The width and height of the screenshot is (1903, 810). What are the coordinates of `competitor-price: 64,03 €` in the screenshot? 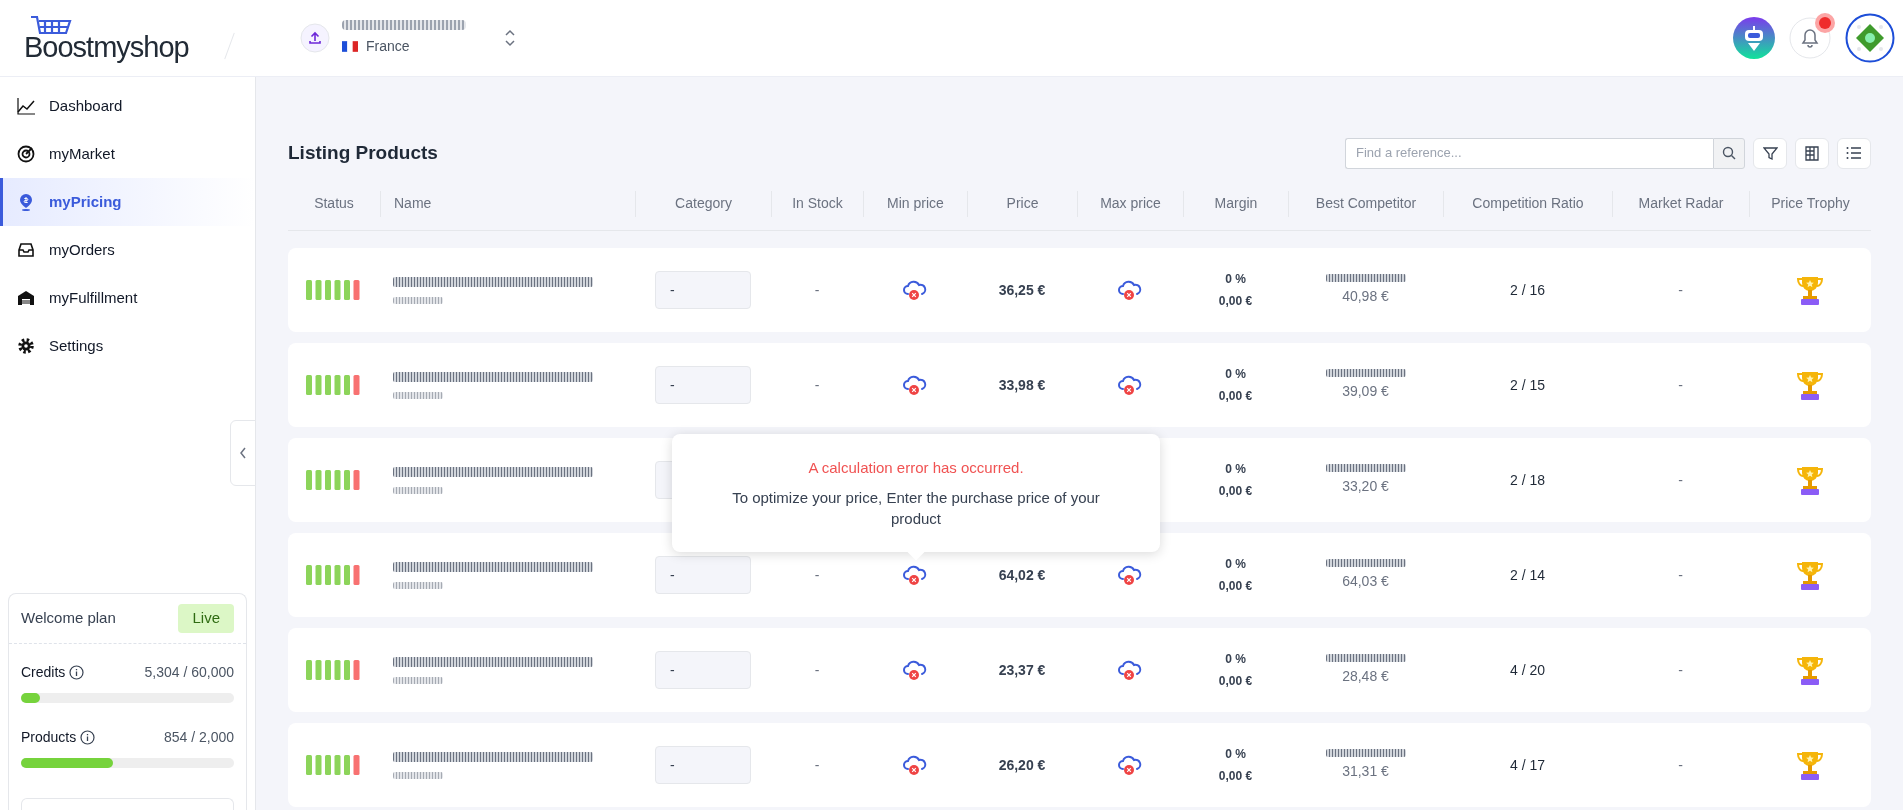 It's located at (1365, 581).